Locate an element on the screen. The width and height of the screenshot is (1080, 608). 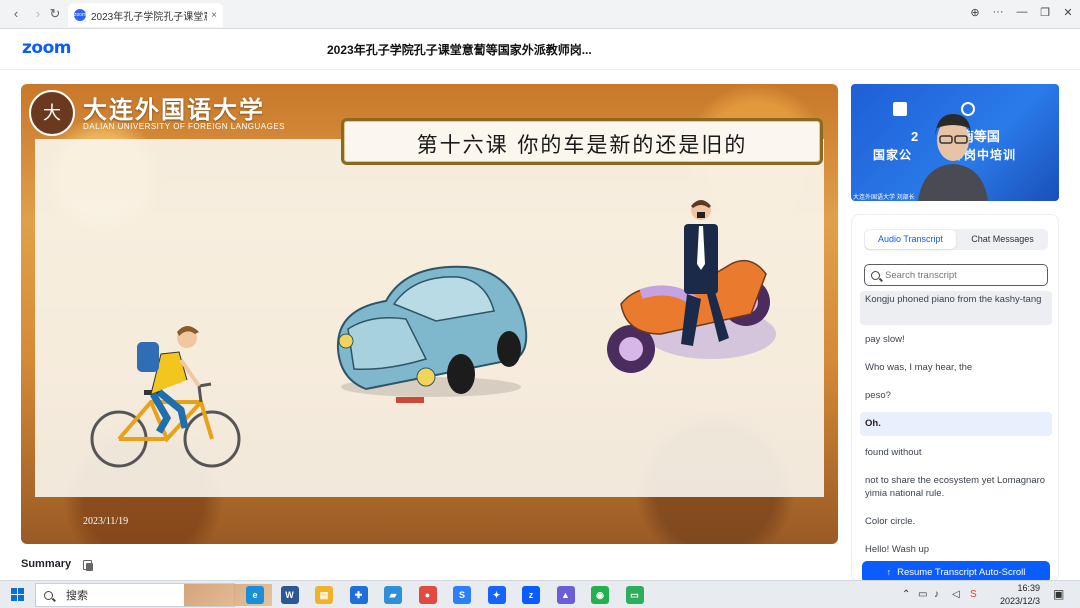
window-close-icon: ✕ is located at coordinates (1068, 12).